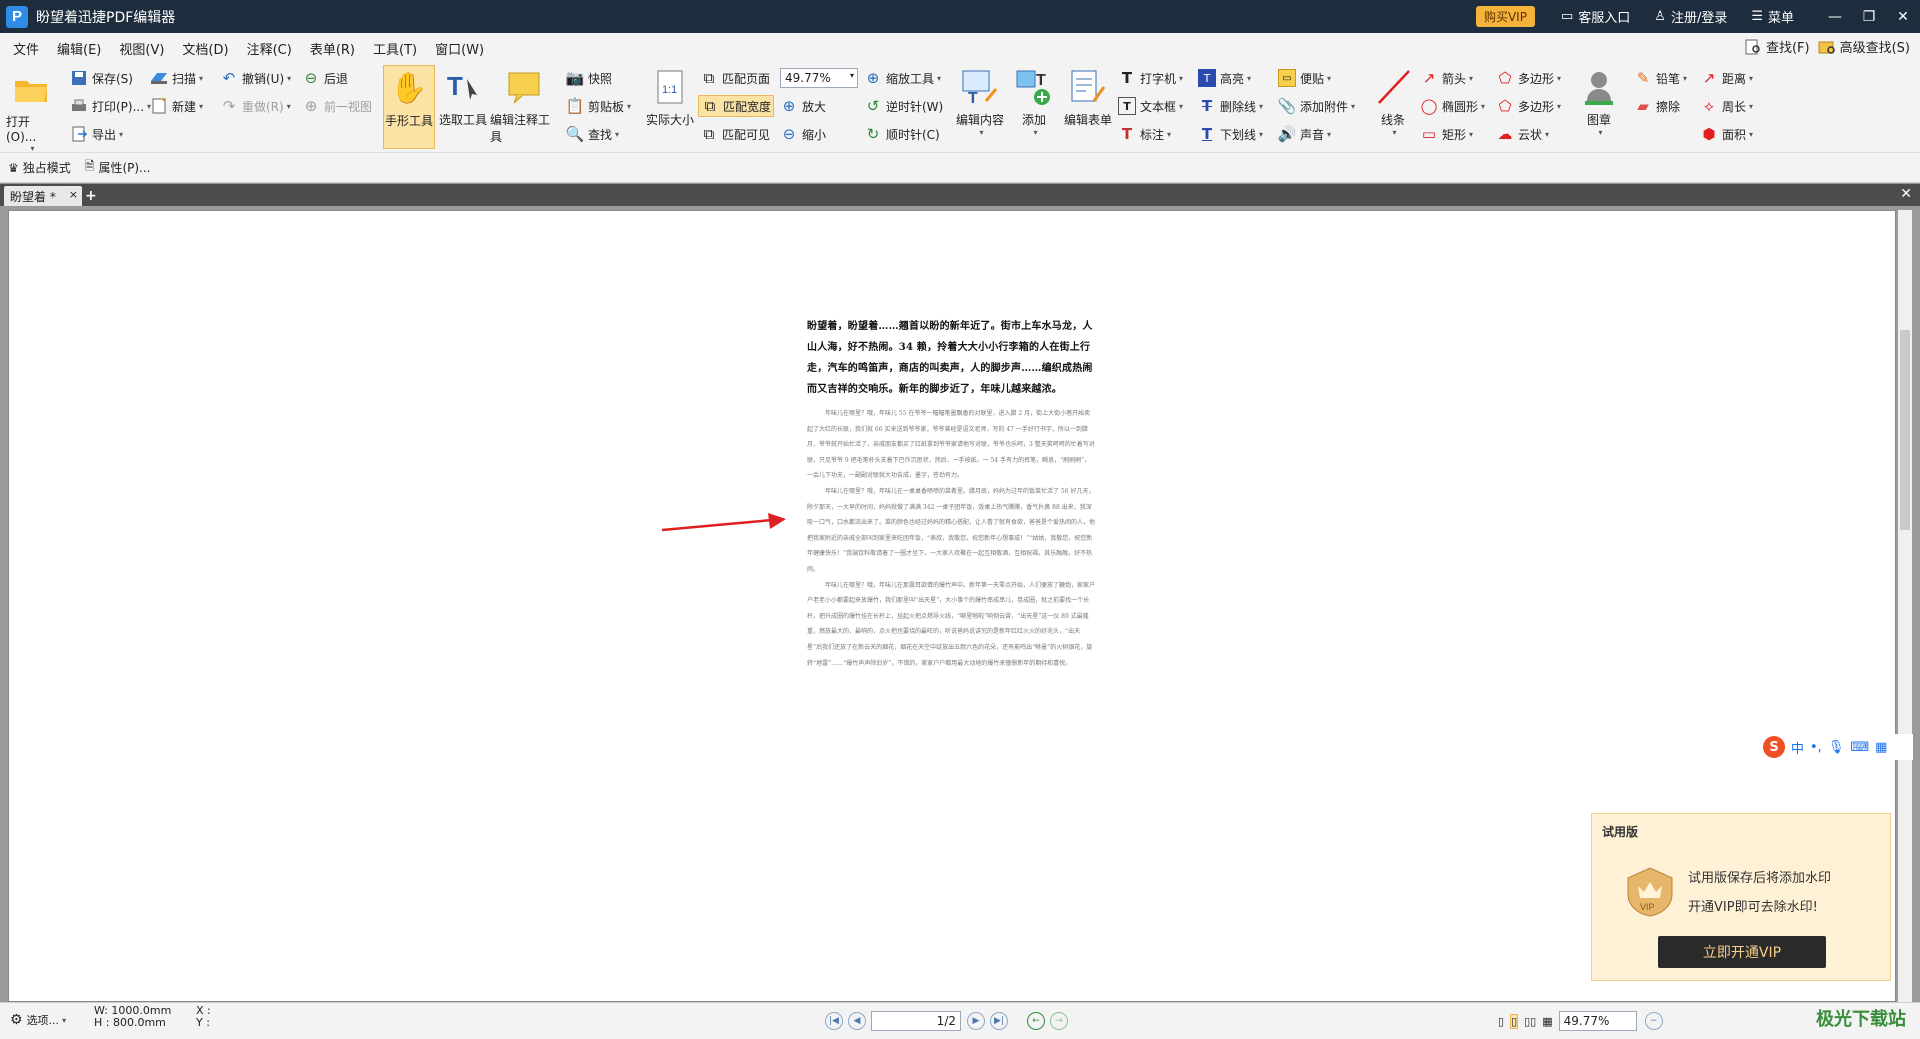  I want to click on vertical-scrollbar, so click(1905, 606).